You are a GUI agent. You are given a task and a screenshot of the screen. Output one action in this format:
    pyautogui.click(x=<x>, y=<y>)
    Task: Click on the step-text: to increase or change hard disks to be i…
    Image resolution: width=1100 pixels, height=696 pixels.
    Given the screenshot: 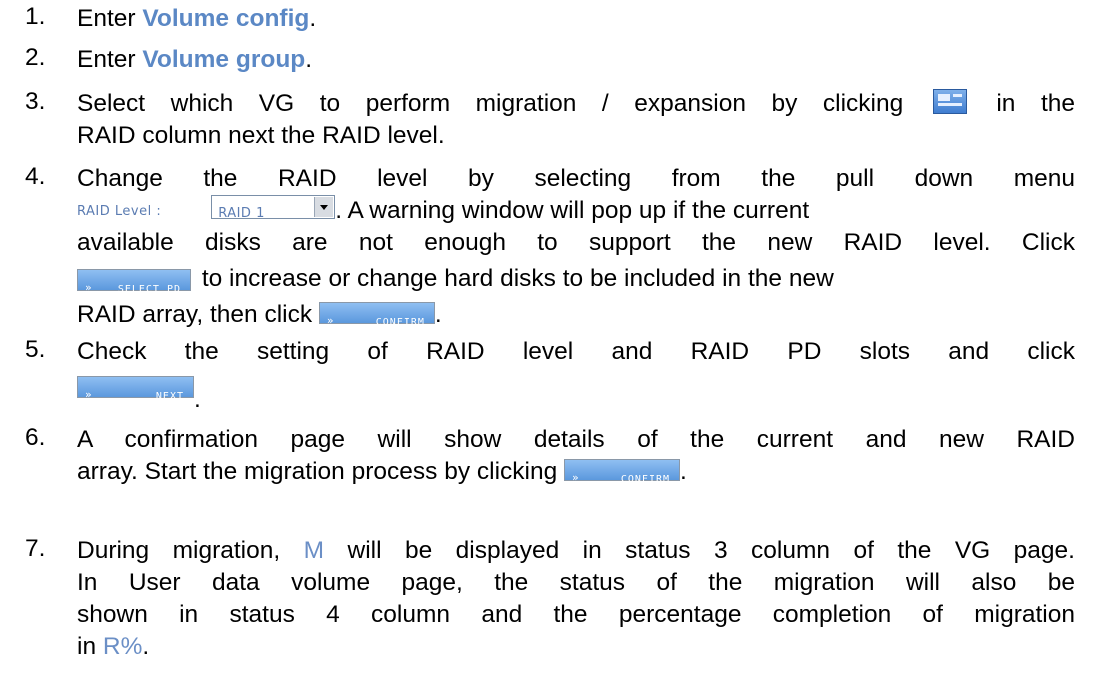 What is the action you would take?
    pyautogui.click(x=517, y=278)
    